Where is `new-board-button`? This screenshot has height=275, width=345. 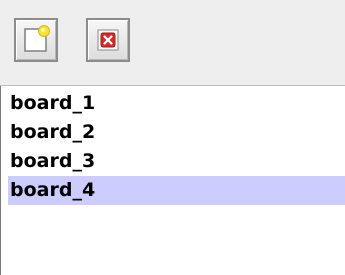 new-board-button is located at coordinates (36, 40).